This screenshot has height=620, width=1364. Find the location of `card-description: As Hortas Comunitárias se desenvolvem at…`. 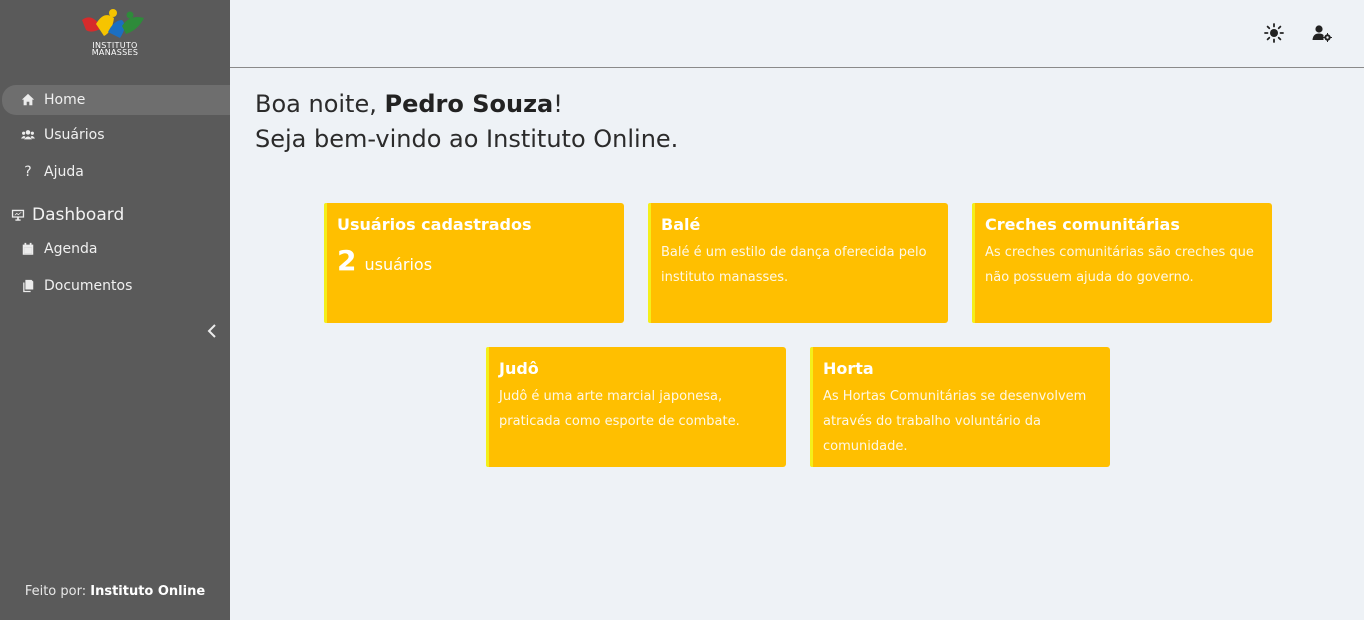

card-description: As Hortas Comunitárias se desenvolvem at… is located at coordinates (955, 421).